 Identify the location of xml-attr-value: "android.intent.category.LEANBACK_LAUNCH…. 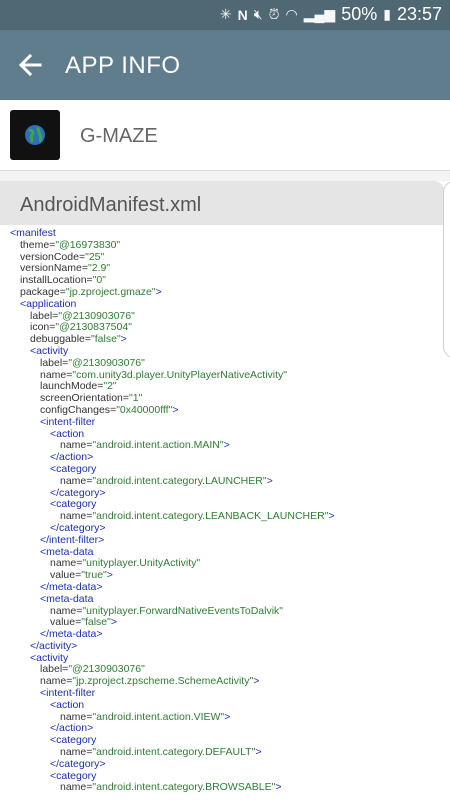
(210, 516).